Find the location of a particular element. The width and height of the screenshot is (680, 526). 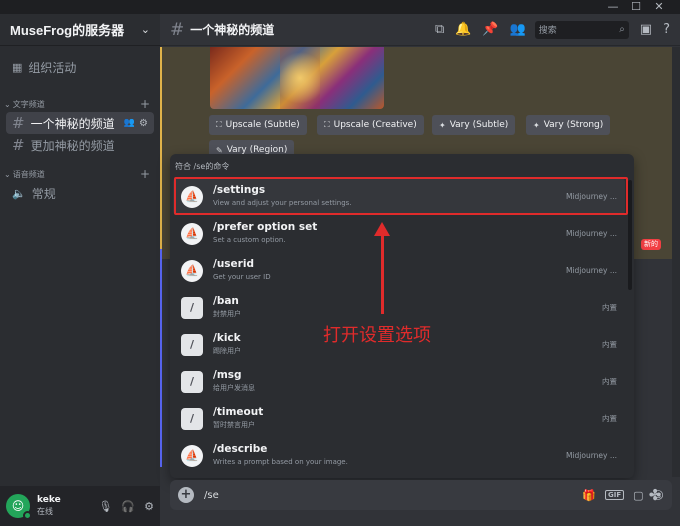

command-description: Get your user ID is located at coordinates (242, 276).